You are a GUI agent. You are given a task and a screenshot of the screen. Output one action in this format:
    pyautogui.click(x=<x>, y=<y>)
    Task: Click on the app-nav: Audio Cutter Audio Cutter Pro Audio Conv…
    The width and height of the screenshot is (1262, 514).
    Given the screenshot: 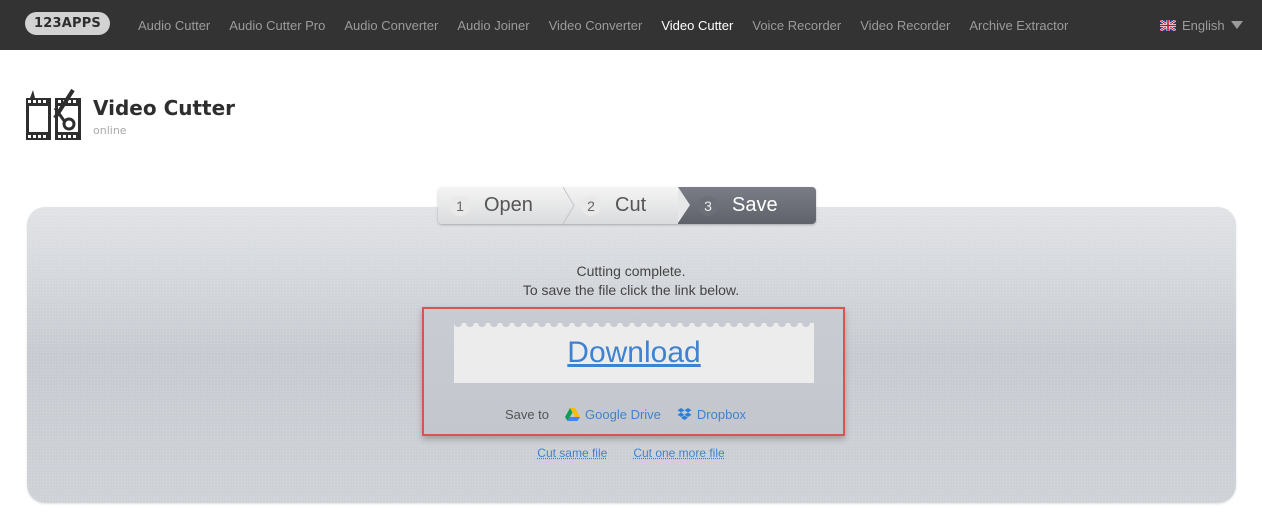 What is the action you would take?
    pyautogui.click(x=612, y=25)
    